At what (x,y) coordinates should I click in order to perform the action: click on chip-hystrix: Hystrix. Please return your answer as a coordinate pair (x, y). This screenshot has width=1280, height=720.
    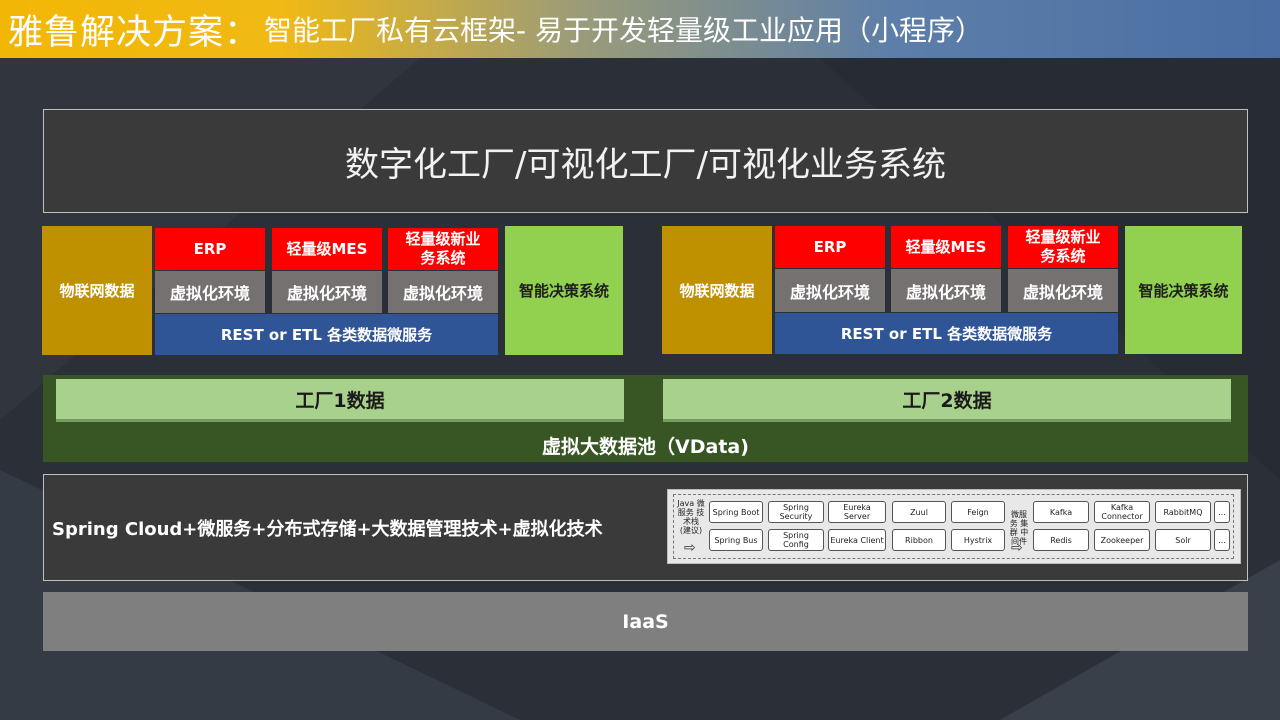
    Looking at the image, I should click on (978, 540).